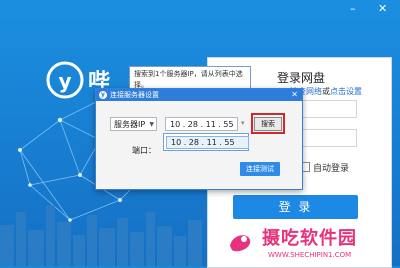  What do you see at coordinates (260, 169) in the screenshot?
I see `connection-test-button: 连接测试` at bounding box center [260, 169].